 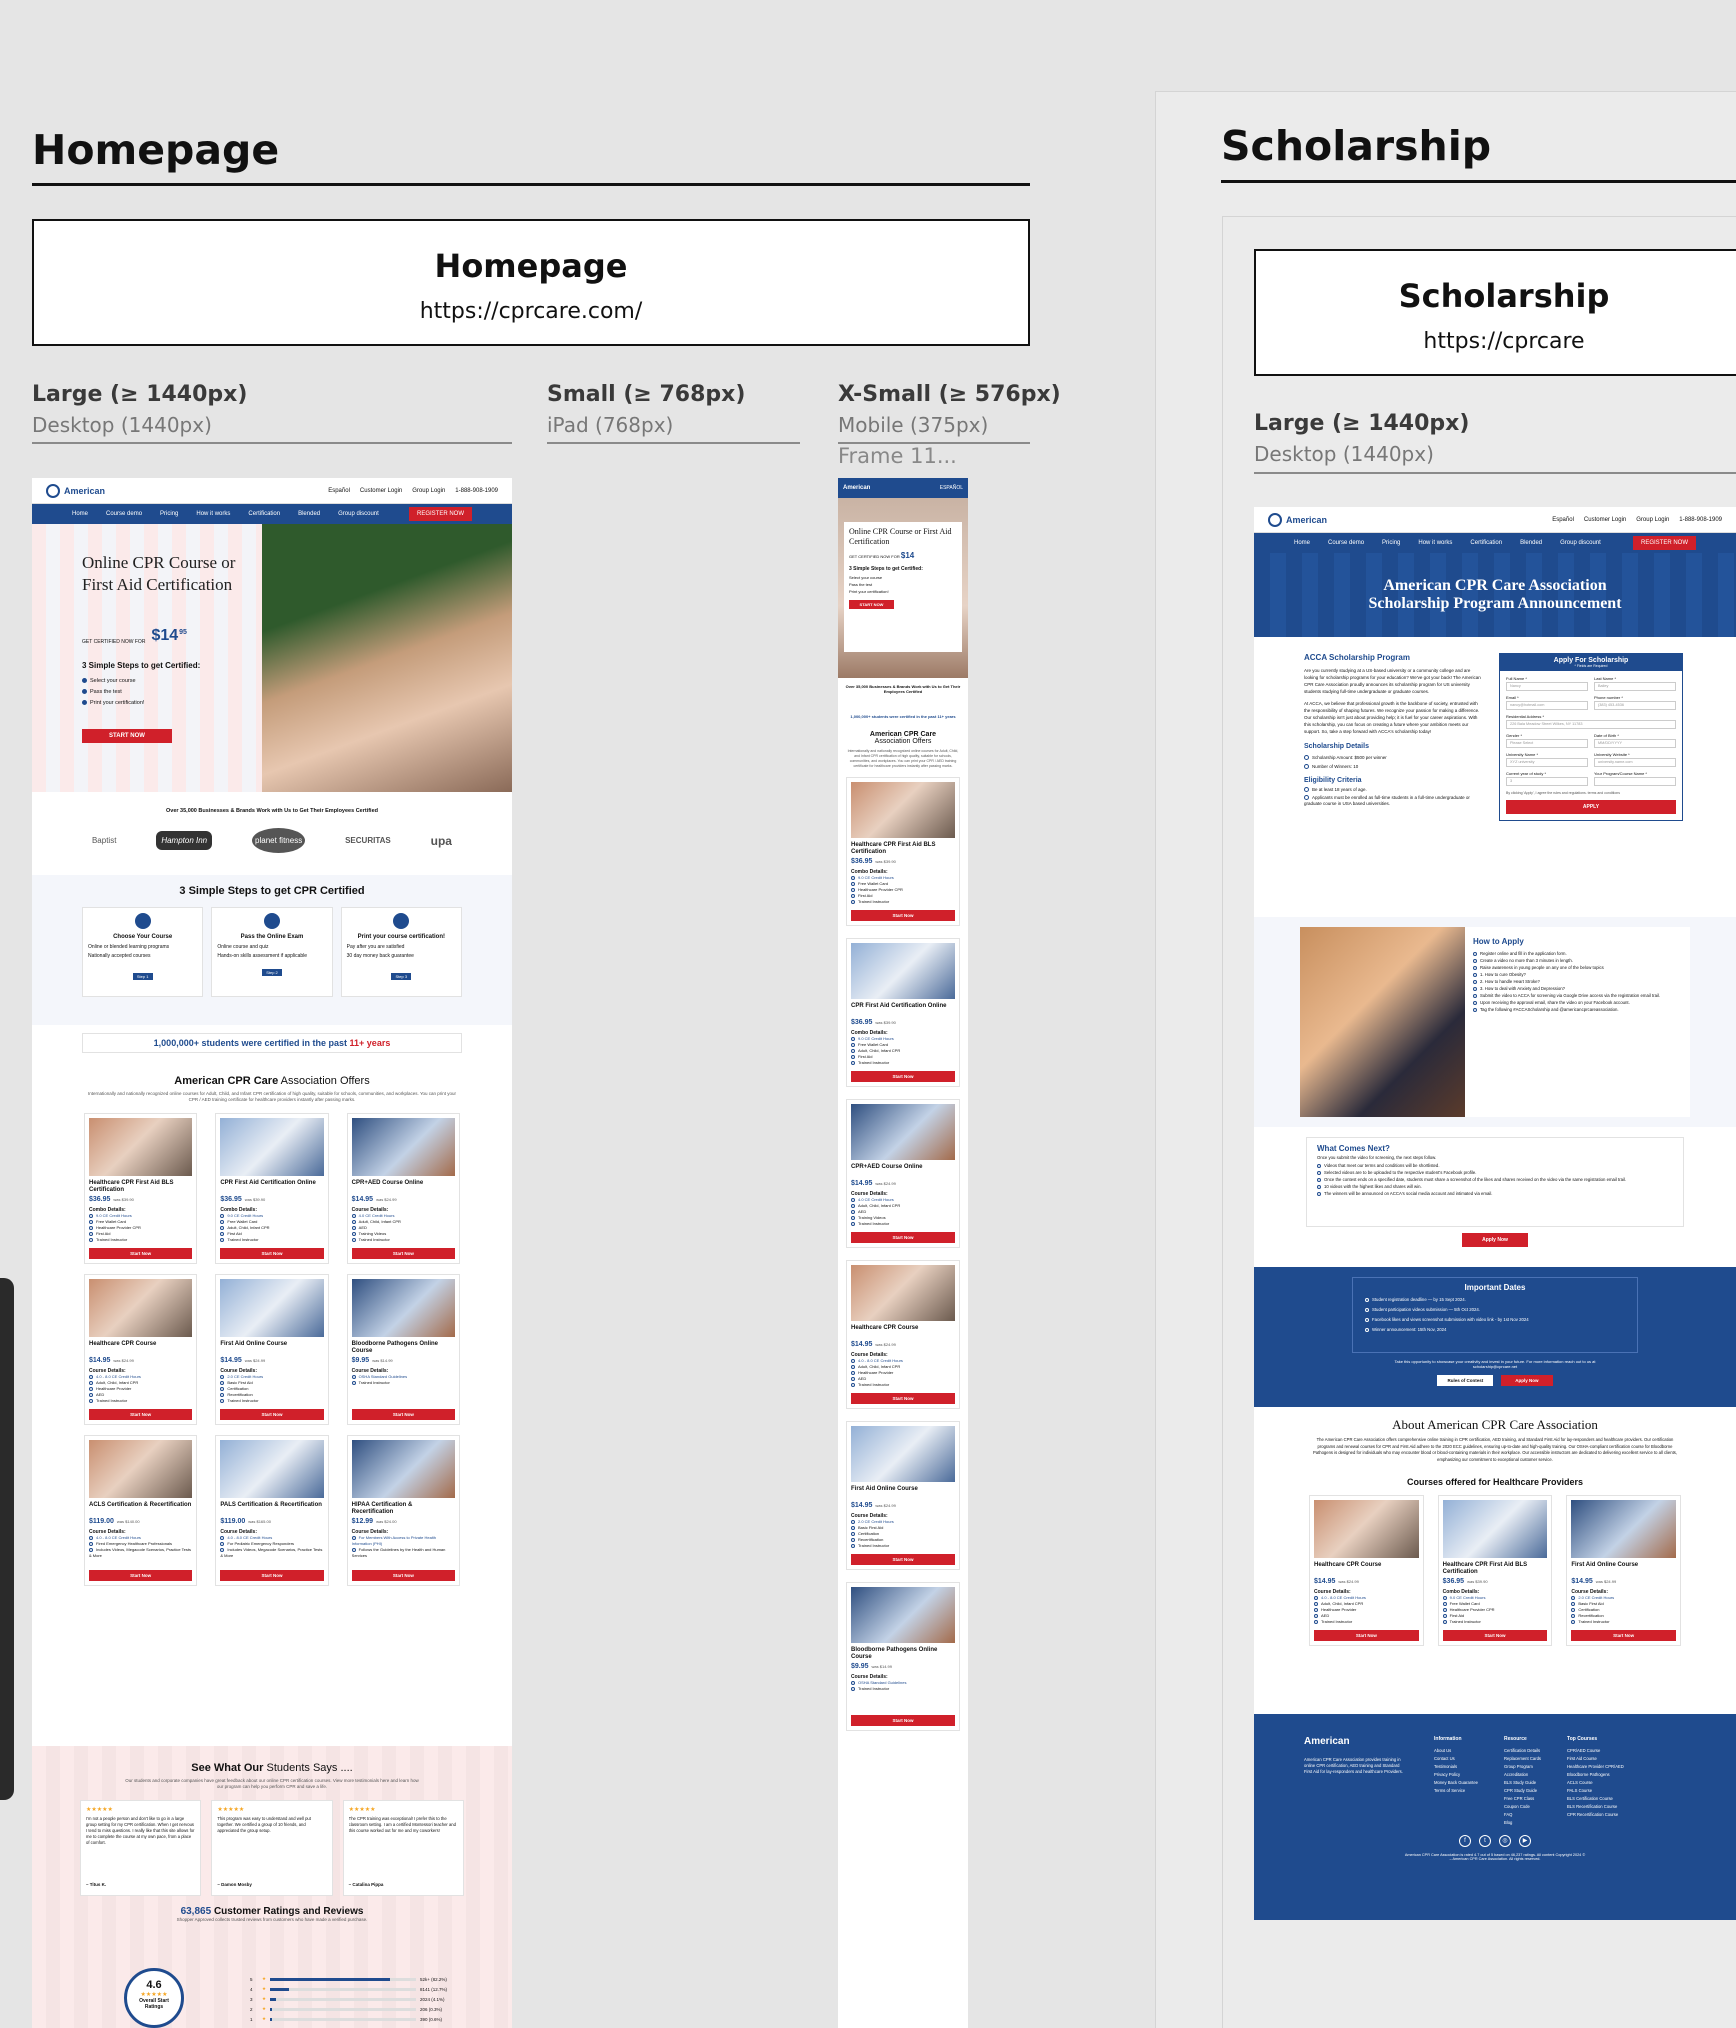 What do you see at coordinates (1522, 1759) in the screenshot?
I see `footer-link: Replacement Cards` at bounding box center [1522, 1759].